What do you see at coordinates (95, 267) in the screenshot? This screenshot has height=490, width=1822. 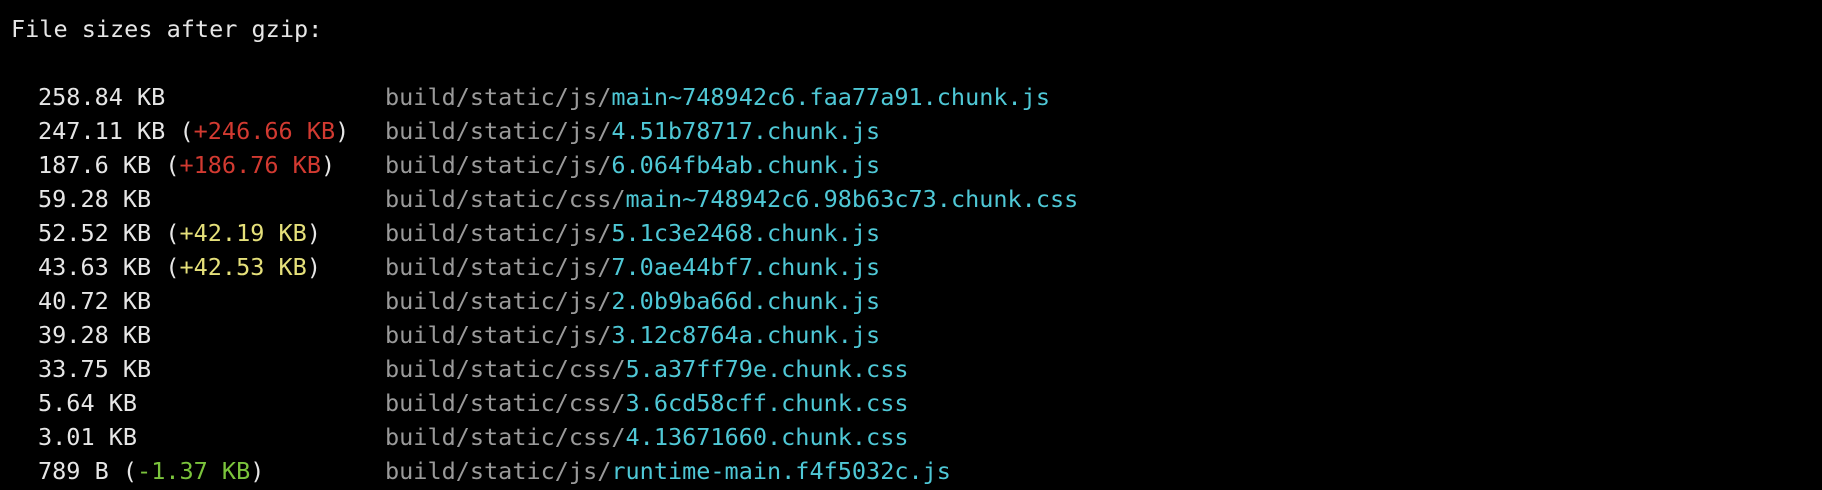 I see `gzip-size: 43.63 KB` at bounding box center [95, 267].